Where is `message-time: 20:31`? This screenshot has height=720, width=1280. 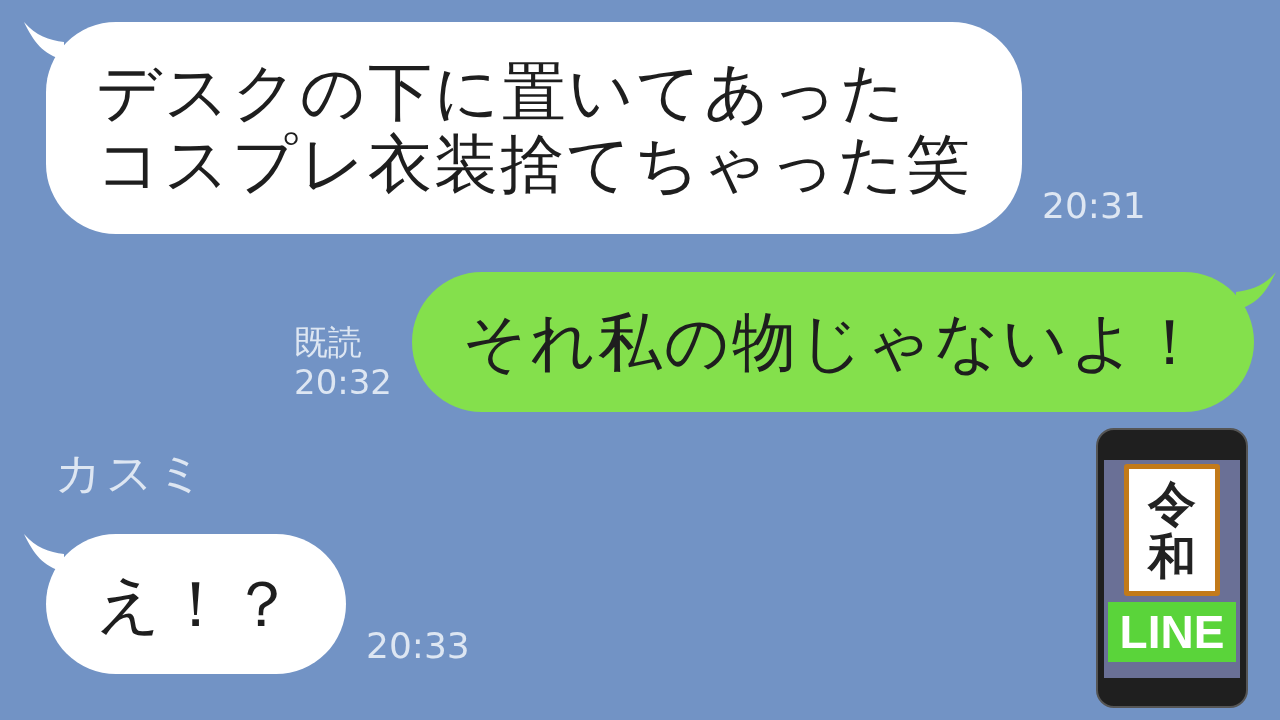
message-time: 20:31 is located at coordinates (1094, 206).